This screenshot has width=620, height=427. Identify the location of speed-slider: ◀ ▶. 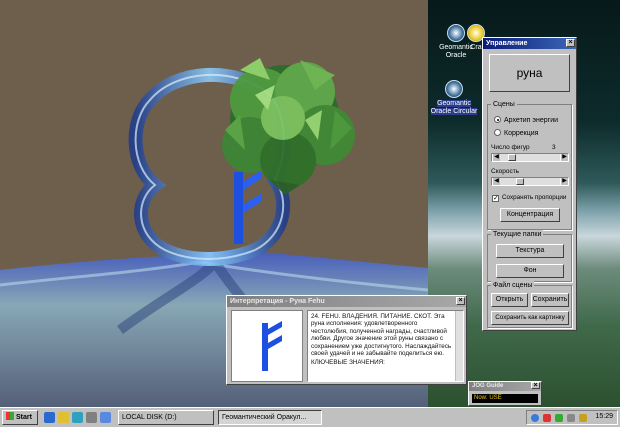
(530, 181).